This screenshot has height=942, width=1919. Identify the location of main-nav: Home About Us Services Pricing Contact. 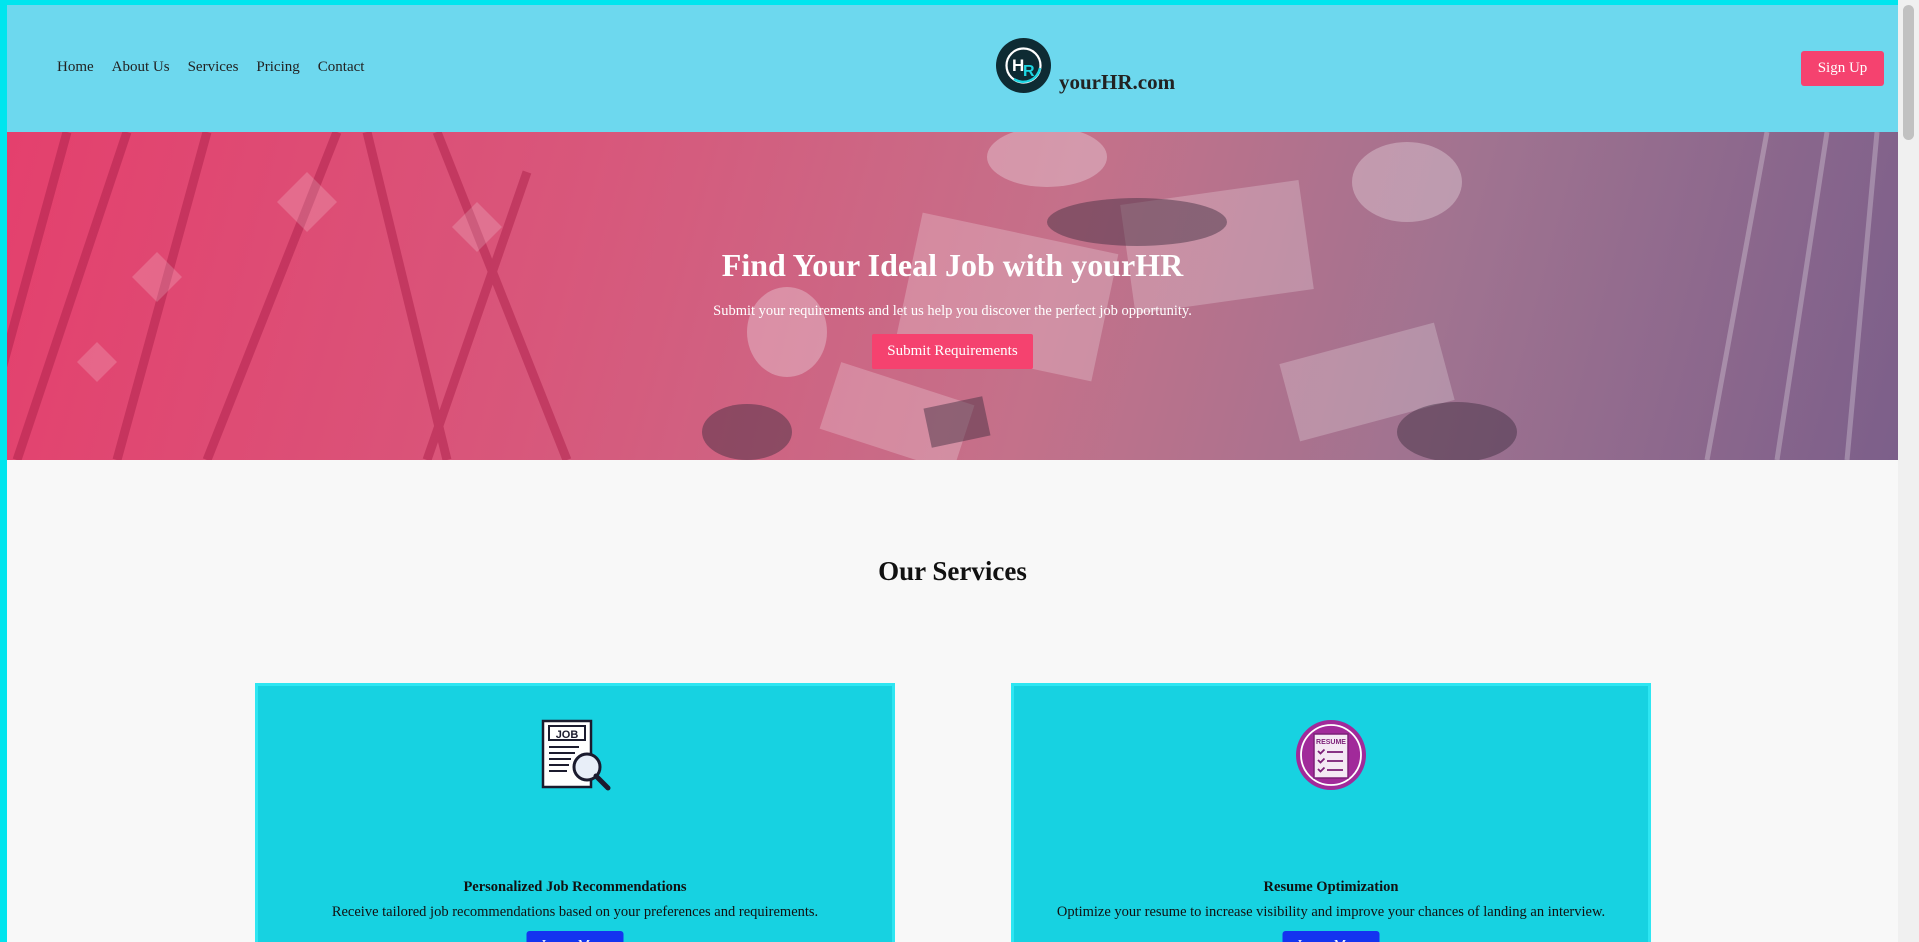
(210, 67).